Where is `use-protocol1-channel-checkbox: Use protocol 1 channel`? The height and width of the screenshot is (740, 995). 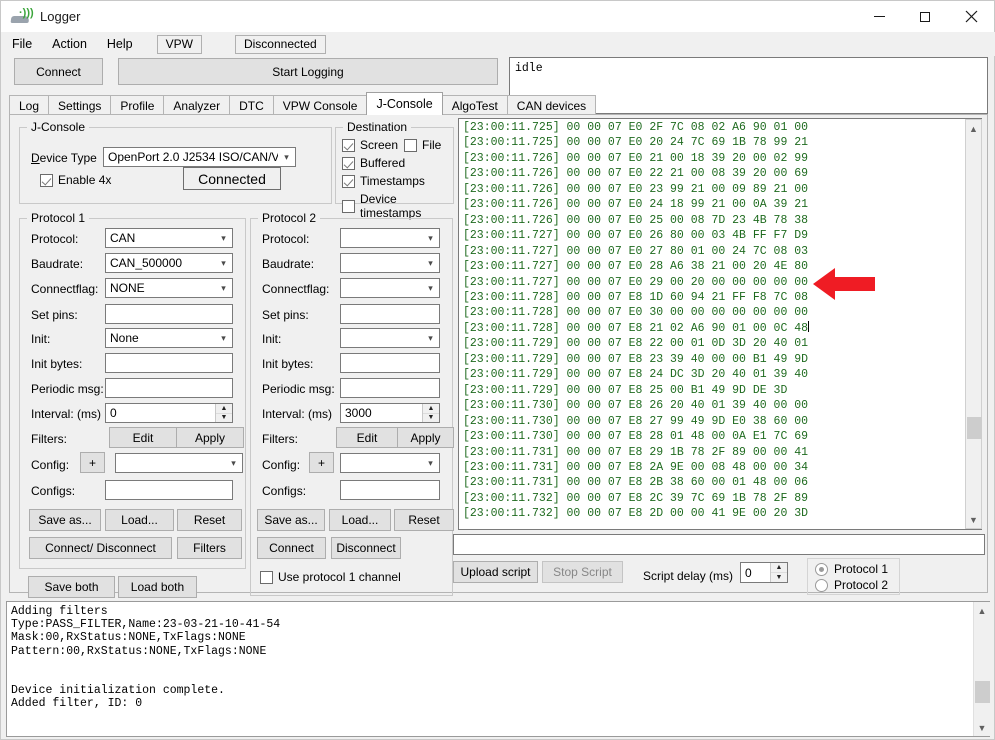
use-protocol1-channel-checkbox: Use protocol 1 channel is located at coordinates (330, 577).